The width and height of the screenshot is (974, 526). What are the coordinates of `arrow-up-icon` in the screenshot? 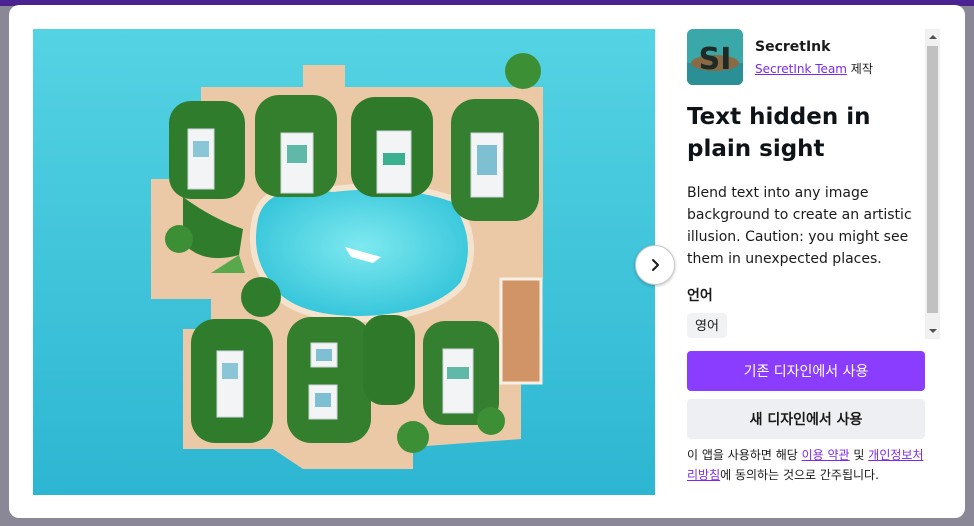 It's located at (932, 37).